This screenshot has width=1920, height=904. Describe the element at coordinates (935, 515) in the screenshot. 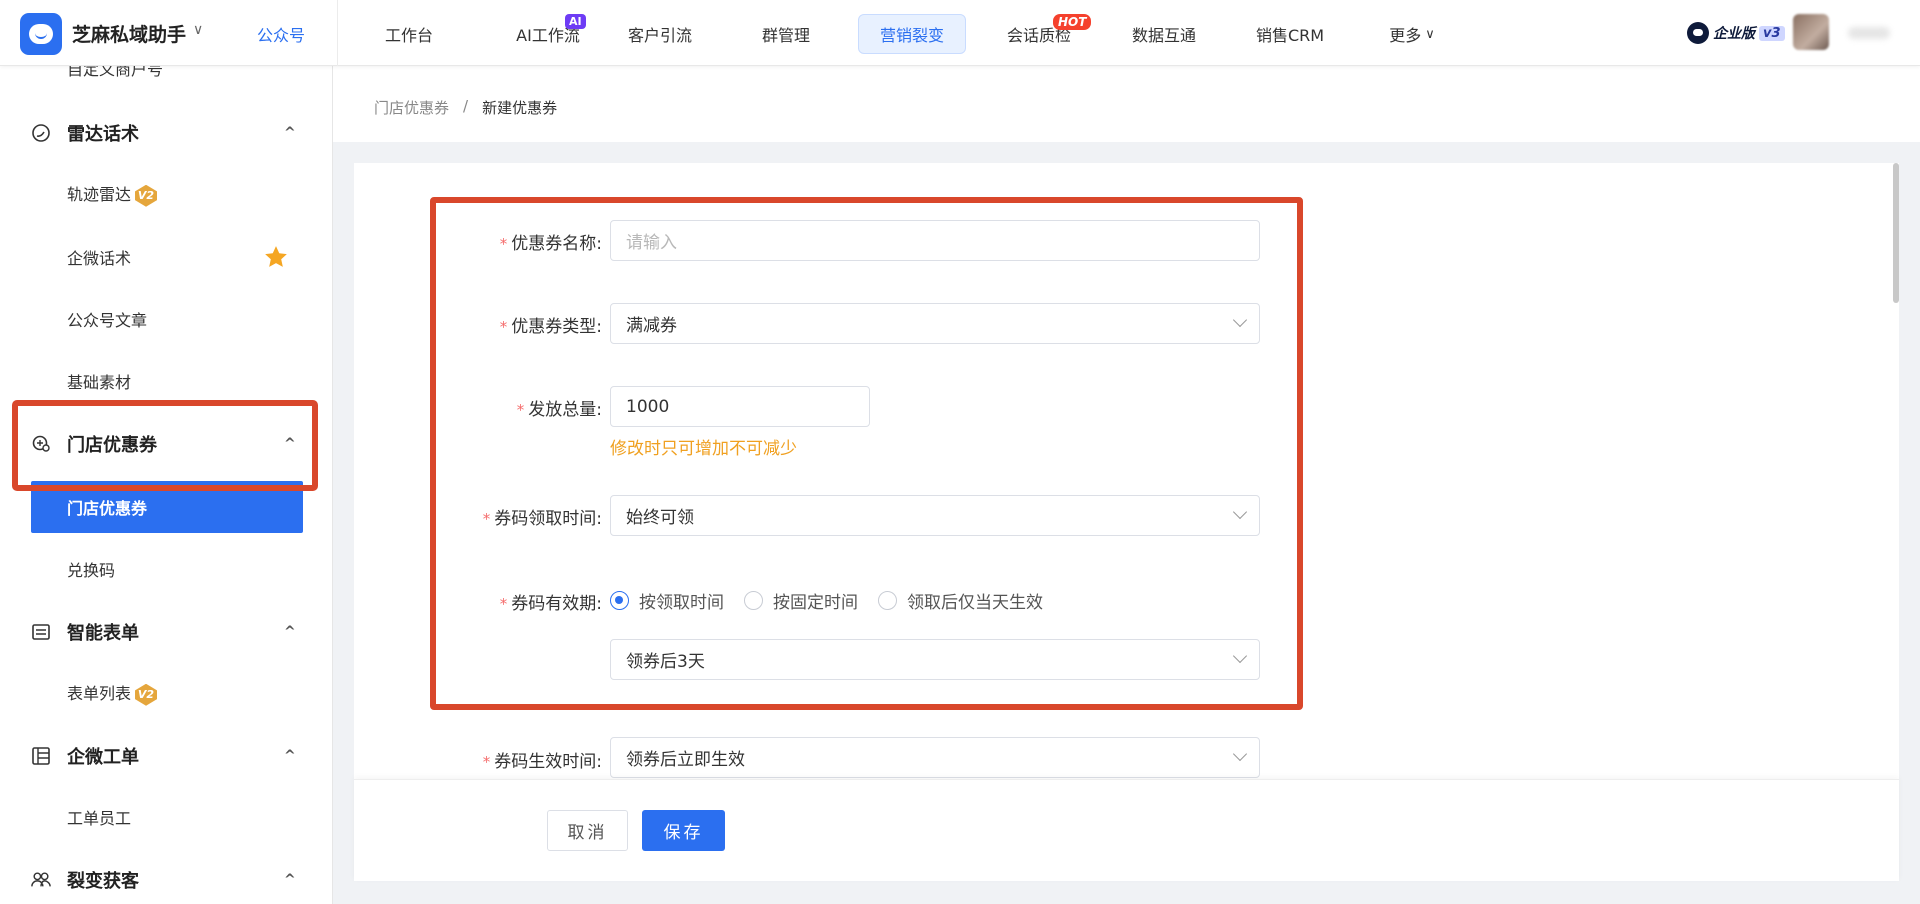

I see `claim-time-select: 始终可领` at that location.